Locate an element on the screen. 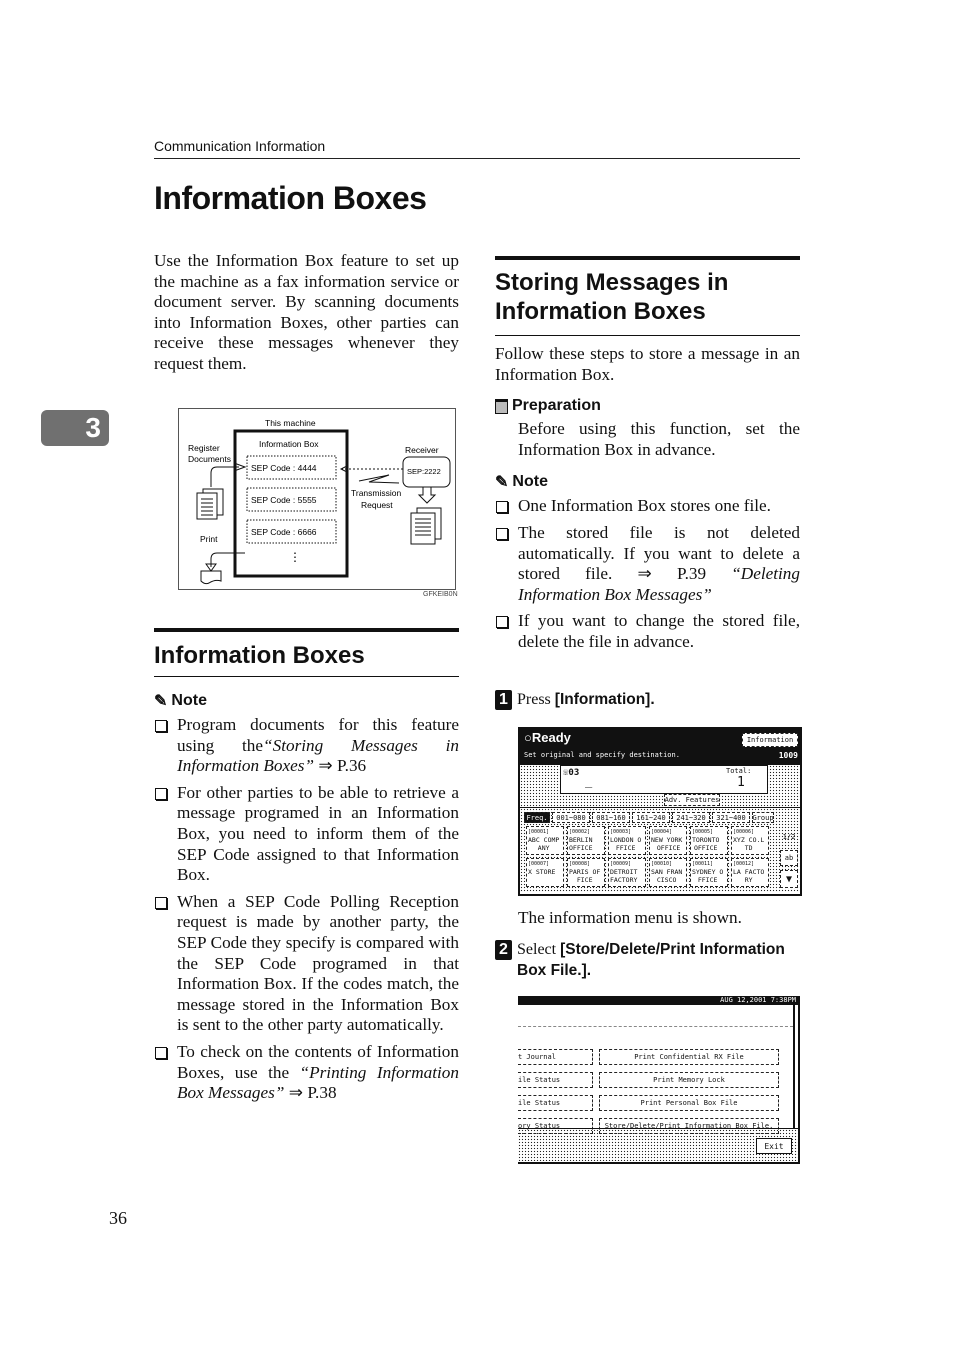 This screenshot has height=1351, width=954. scroll-down-button: ▼ is located at coordinates (789, 879).